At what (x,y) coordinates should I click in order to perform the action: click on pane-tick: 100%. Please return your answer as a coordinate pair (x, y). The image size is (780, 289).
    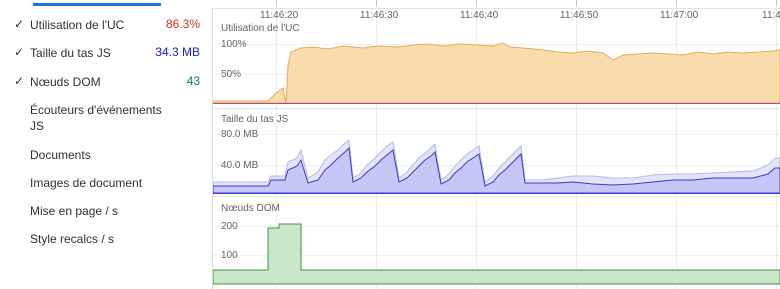
    Looking at the image, I should click on (234, 44).